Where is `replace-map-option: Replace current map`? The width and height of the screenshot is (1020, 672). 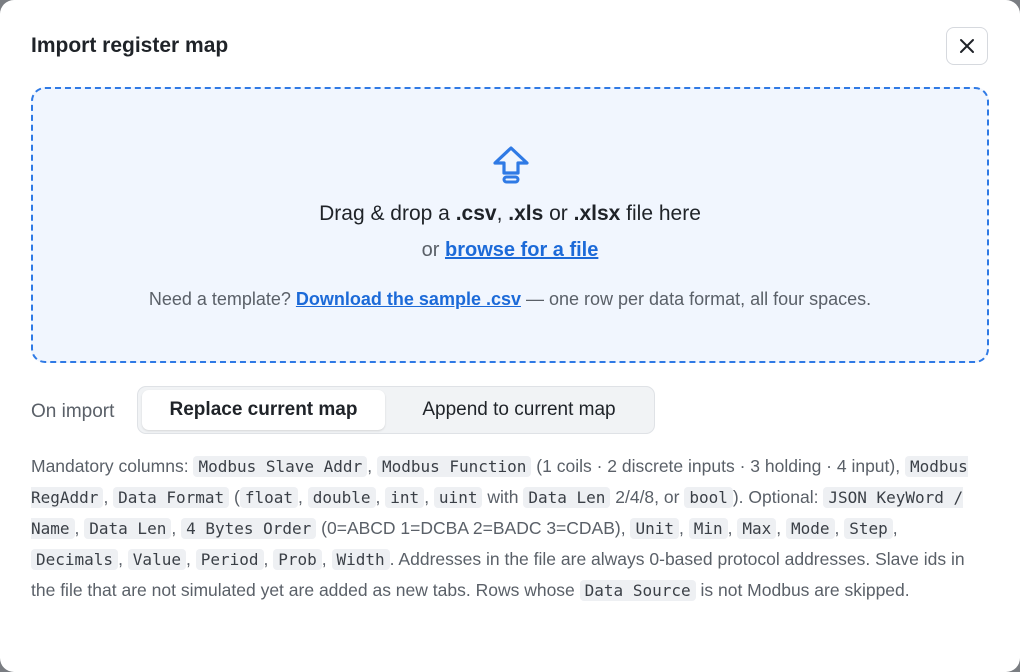
replace-map-option: Replace current map is located at coordinates (263, 410).